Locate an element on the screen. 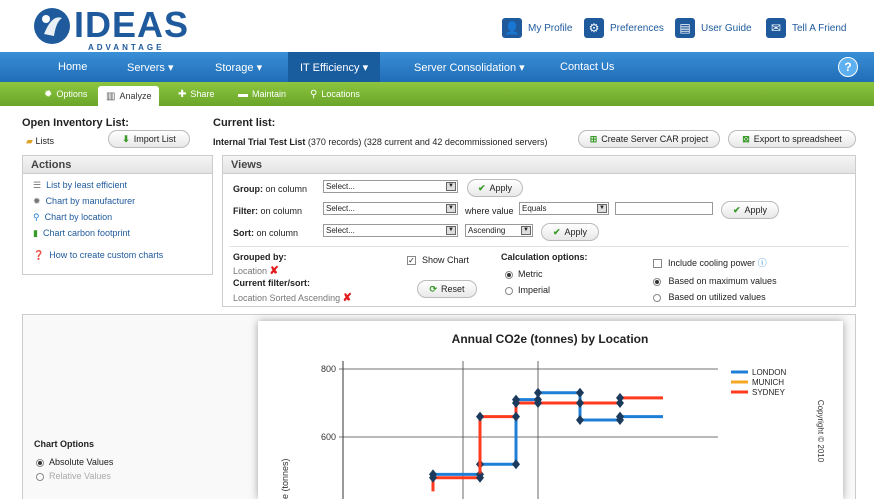  group-apply-button: ✔ Apply is located at coordinates (495, 188).